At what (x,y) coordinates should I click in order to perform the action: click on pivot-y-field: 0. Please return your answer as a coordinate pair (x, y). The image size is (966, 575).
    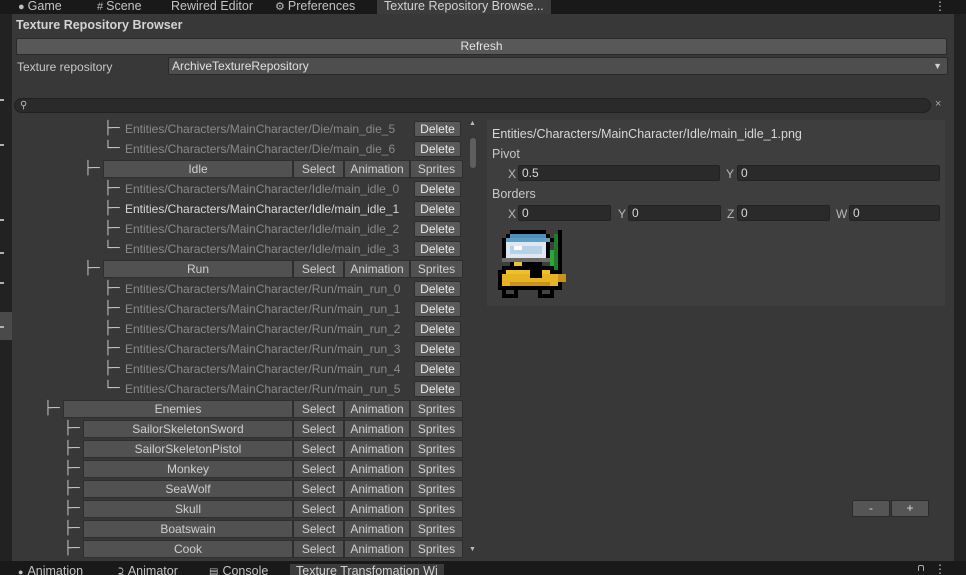
    Looking at the image, I should click on (838, 173).